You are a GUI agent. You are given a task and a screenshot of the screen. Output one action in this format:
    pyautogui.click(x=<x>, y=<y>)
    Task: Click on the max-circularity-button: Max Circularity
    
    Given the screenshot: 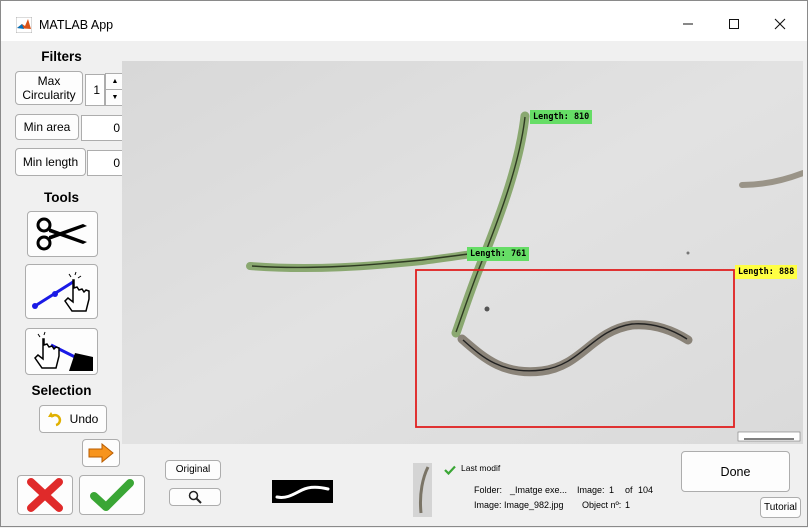 What is the action you would take?
    pyautogui.click(x=49, y=88)
    